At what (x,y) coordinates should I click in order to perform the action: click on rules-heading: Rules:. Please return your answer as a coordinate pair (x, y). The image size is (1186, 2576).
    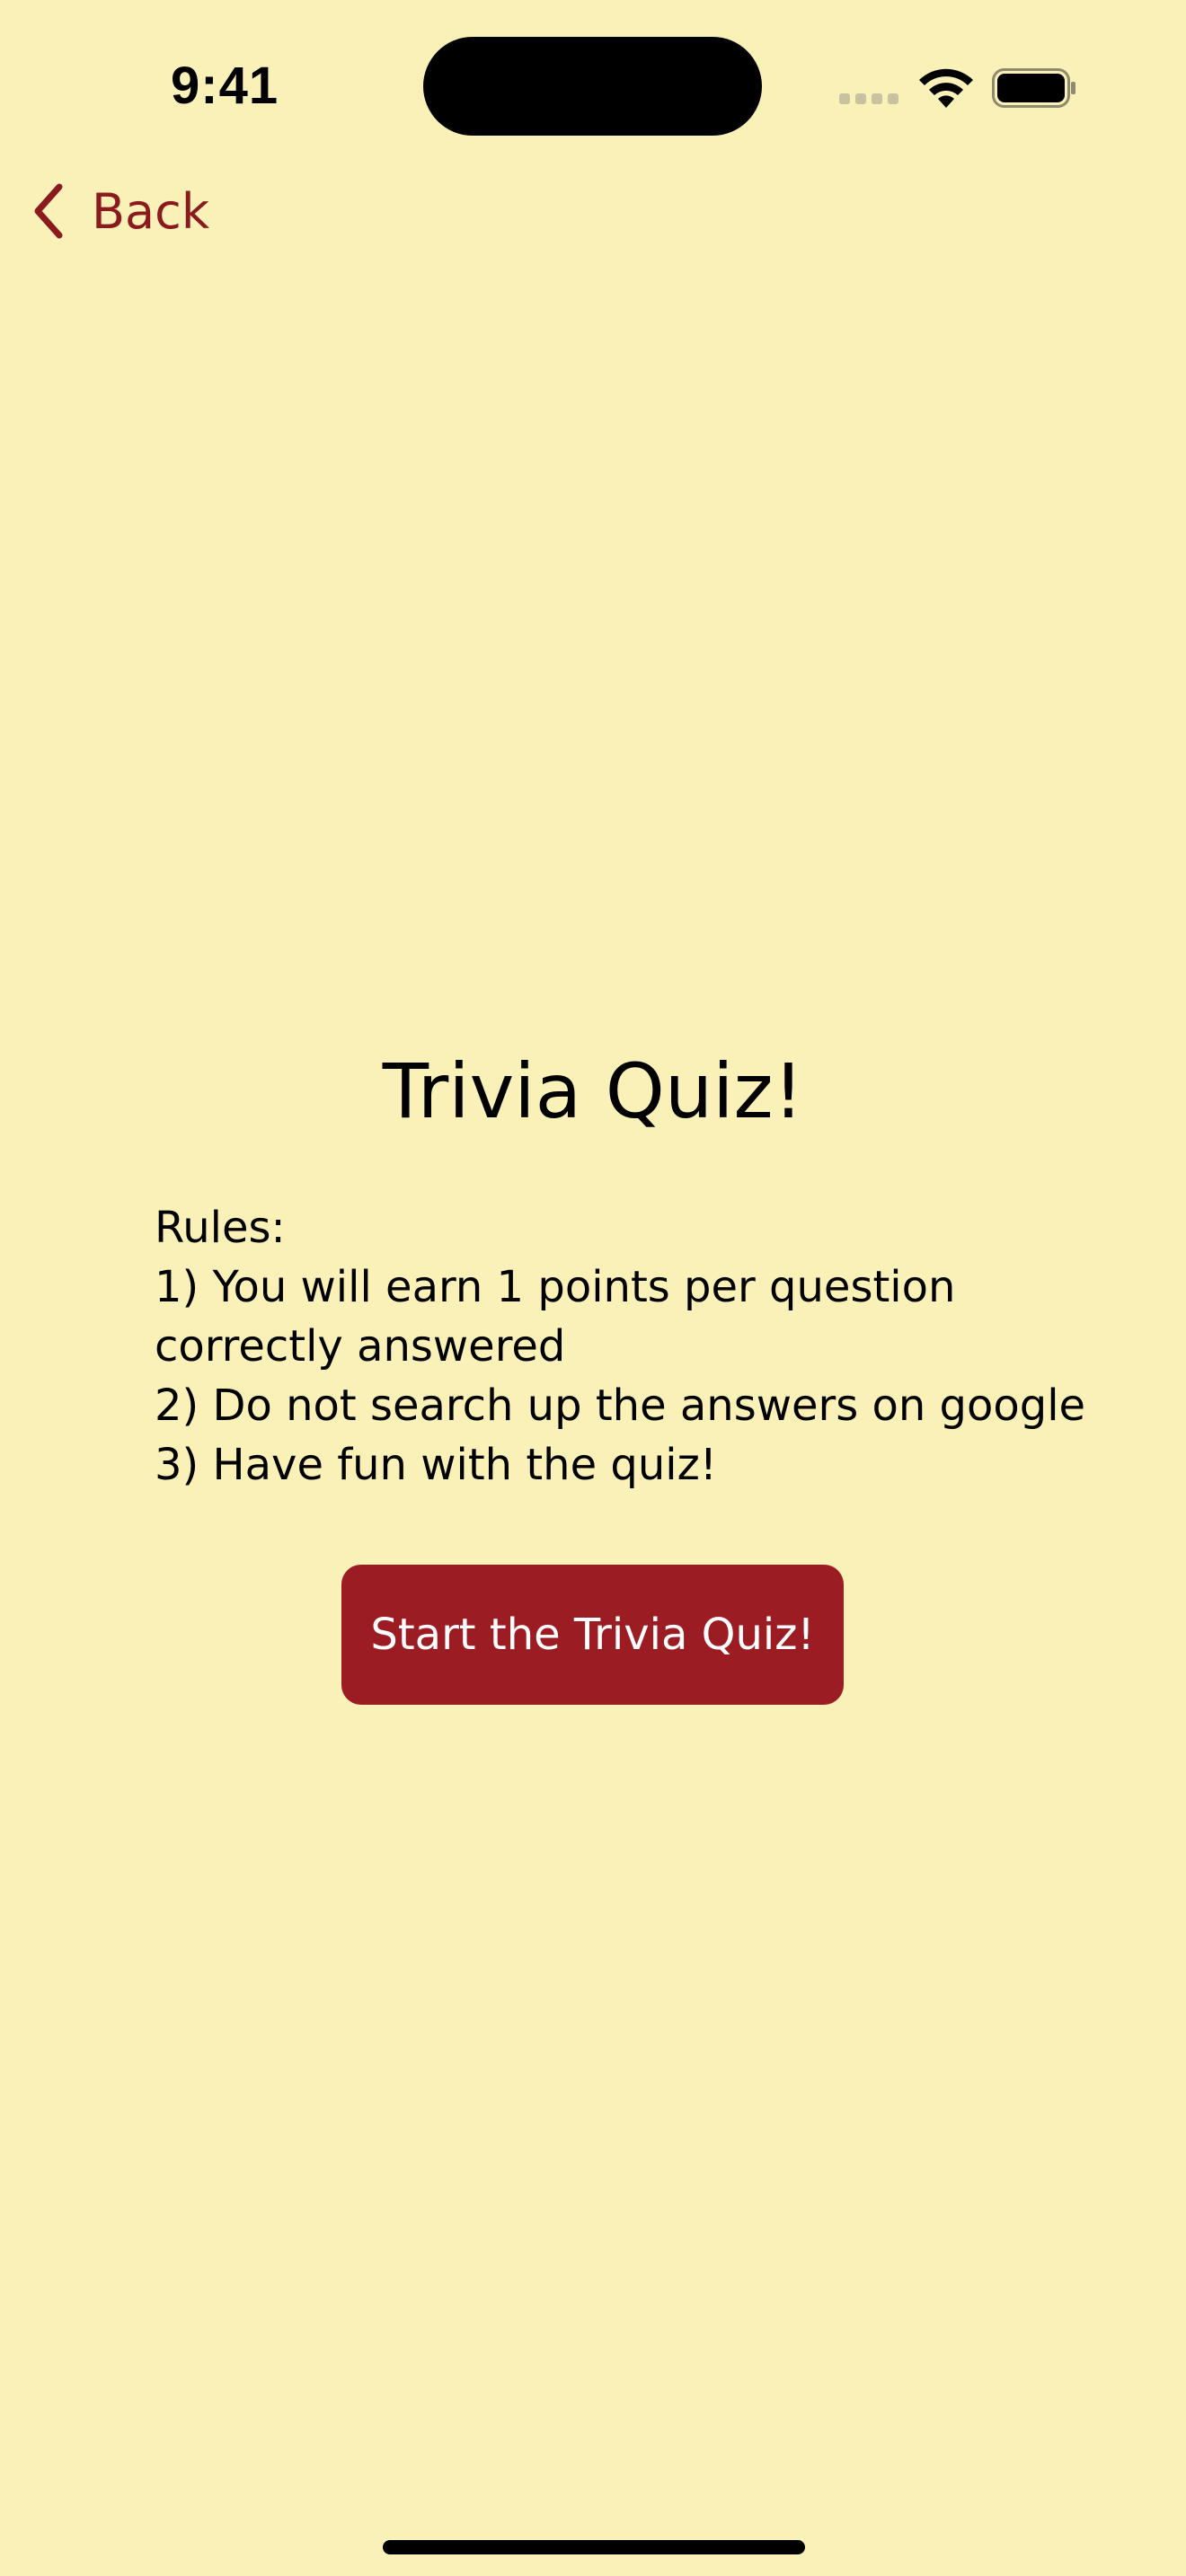
    Looking at the image, I should click on (220, 1228).